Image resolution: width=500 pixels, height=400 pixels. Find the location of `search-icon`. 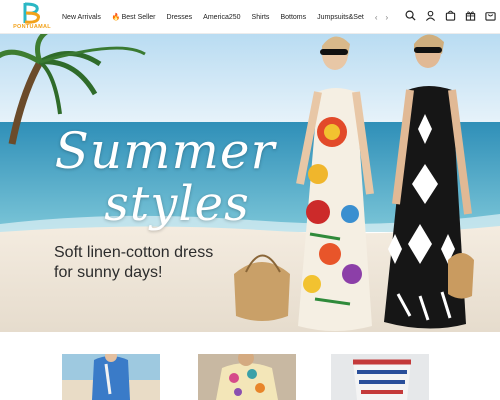

search-icon is located at coordinates (410, 15).